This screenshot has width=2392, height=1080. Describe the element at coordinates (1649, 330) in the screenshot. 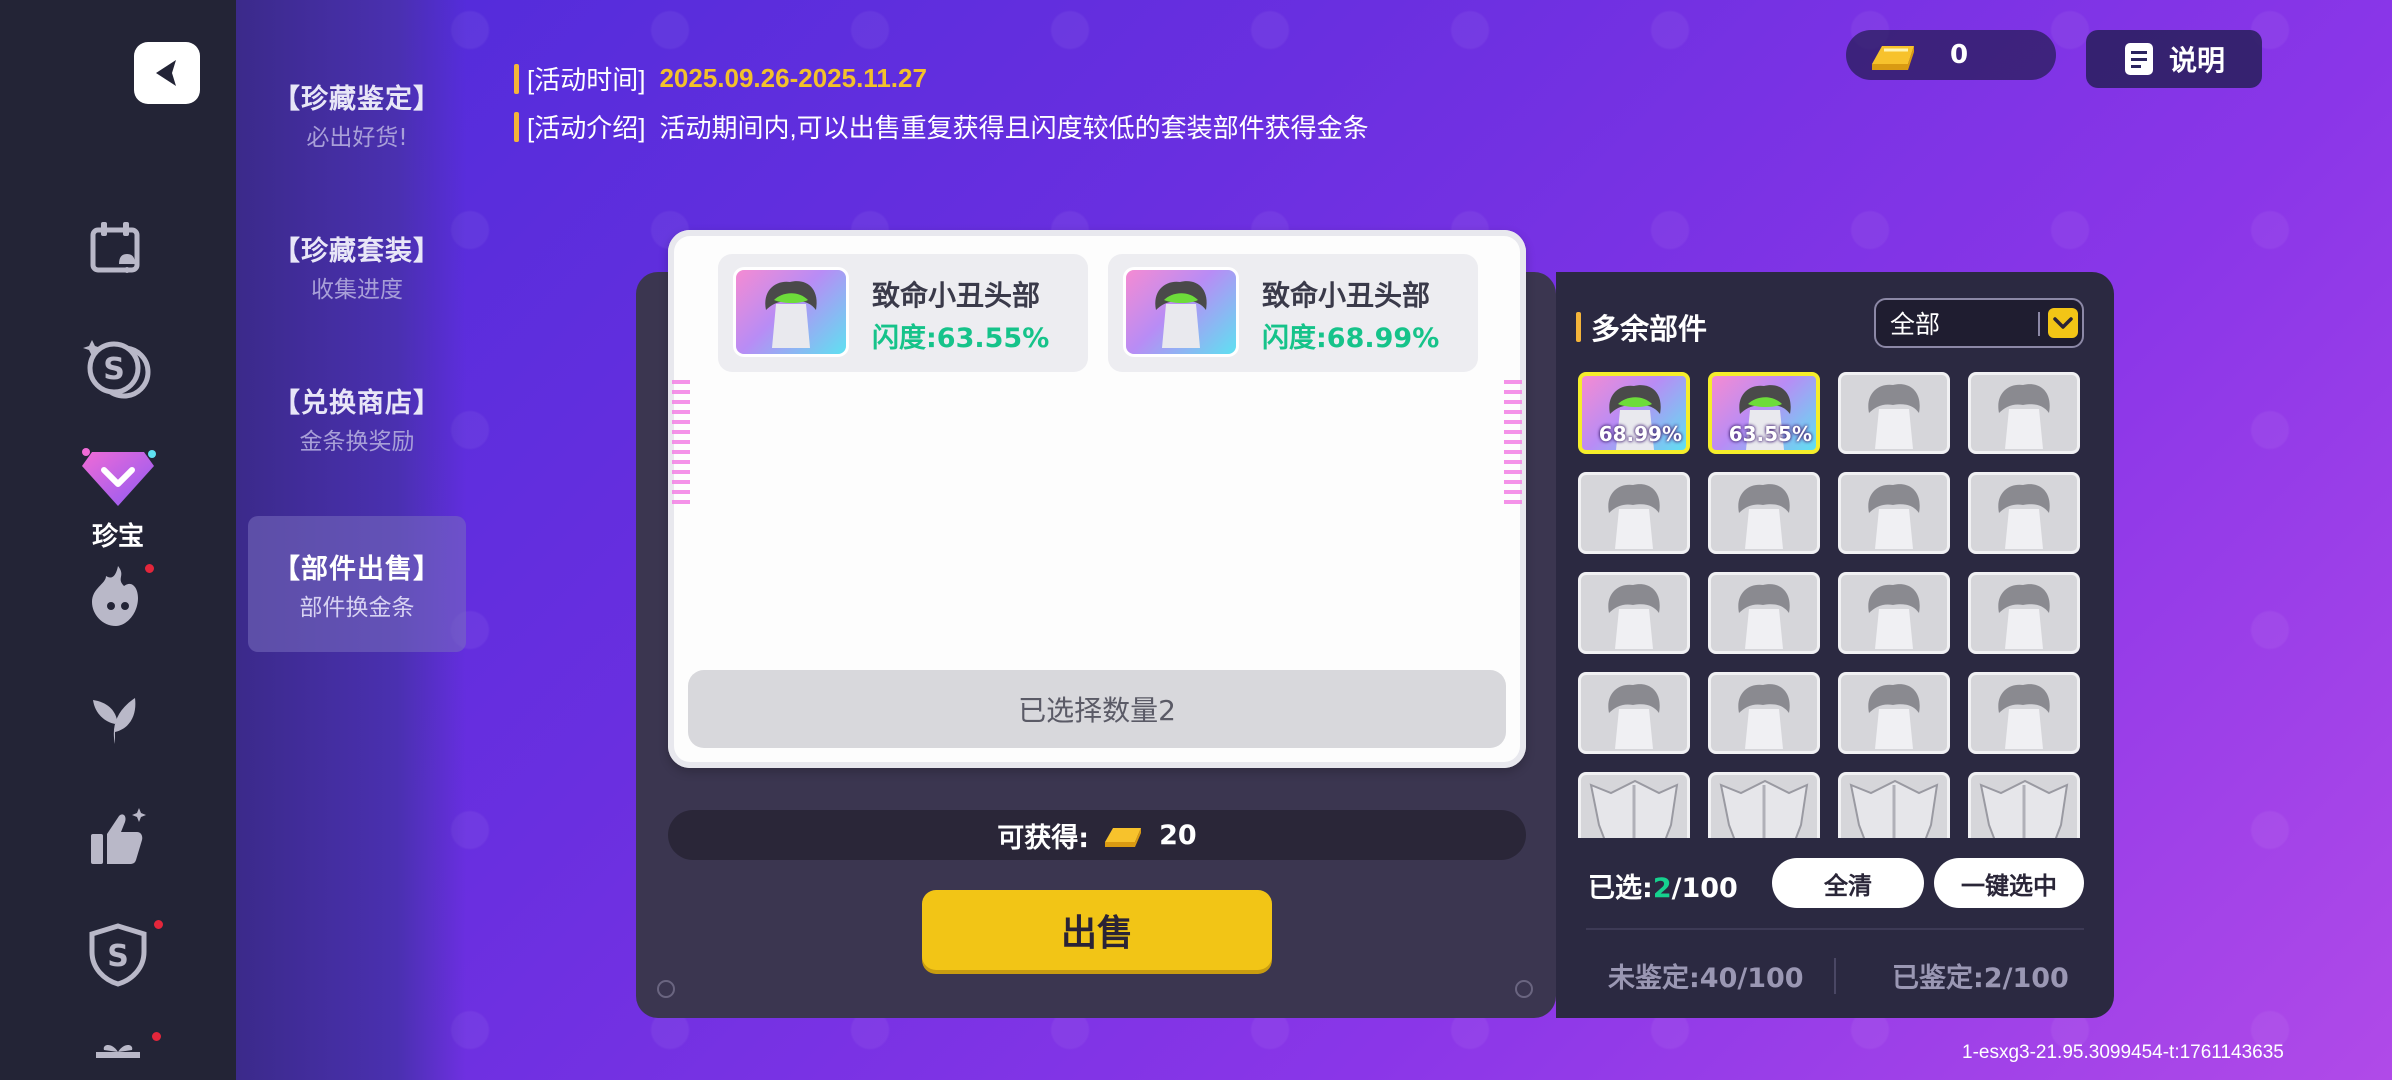

I see `inventory-title-text: 多余部件` at that location.